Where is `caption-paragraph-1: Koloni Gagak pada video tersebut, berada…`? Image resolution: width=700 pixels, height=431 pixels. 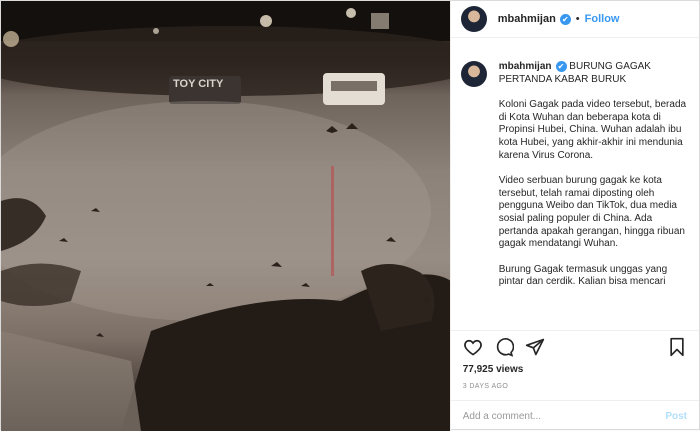 caption-paragraph-1: Koloni Gagak pada video tersebut, berada… is located at coordinates (592, 129).